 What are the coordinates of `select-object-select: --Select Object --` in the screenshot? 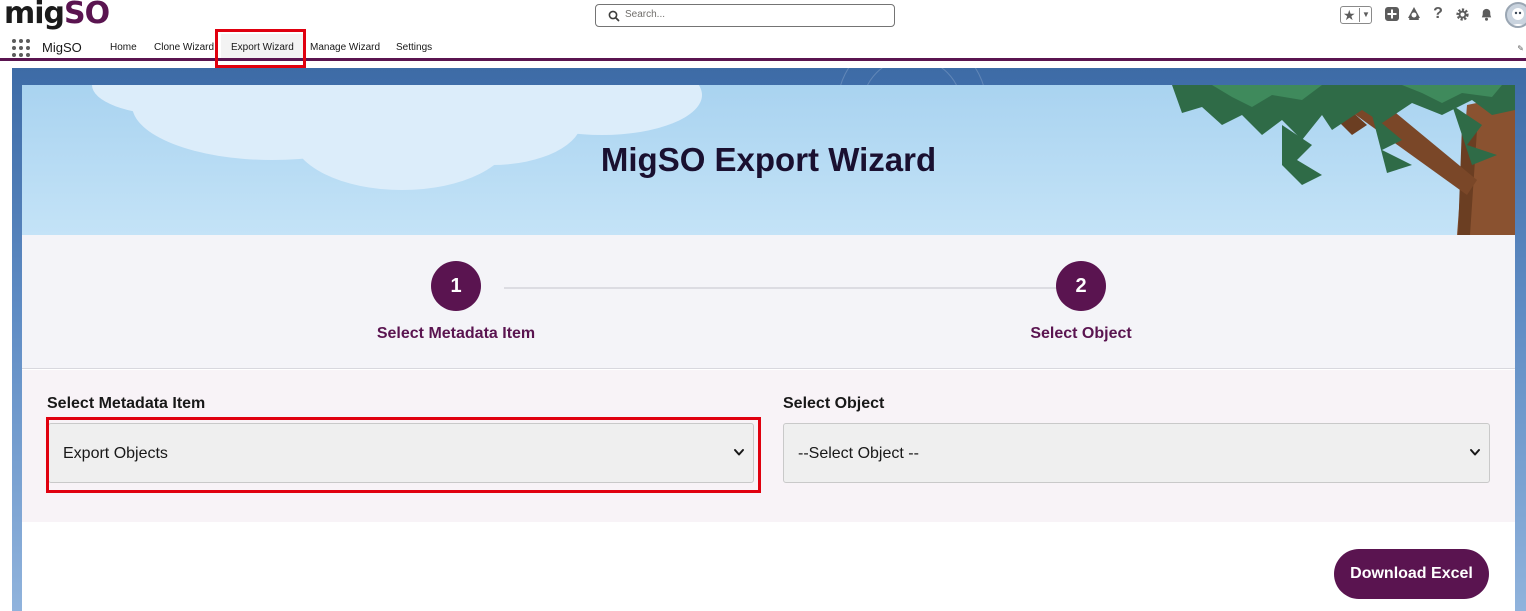 It's located at (1136, 453).